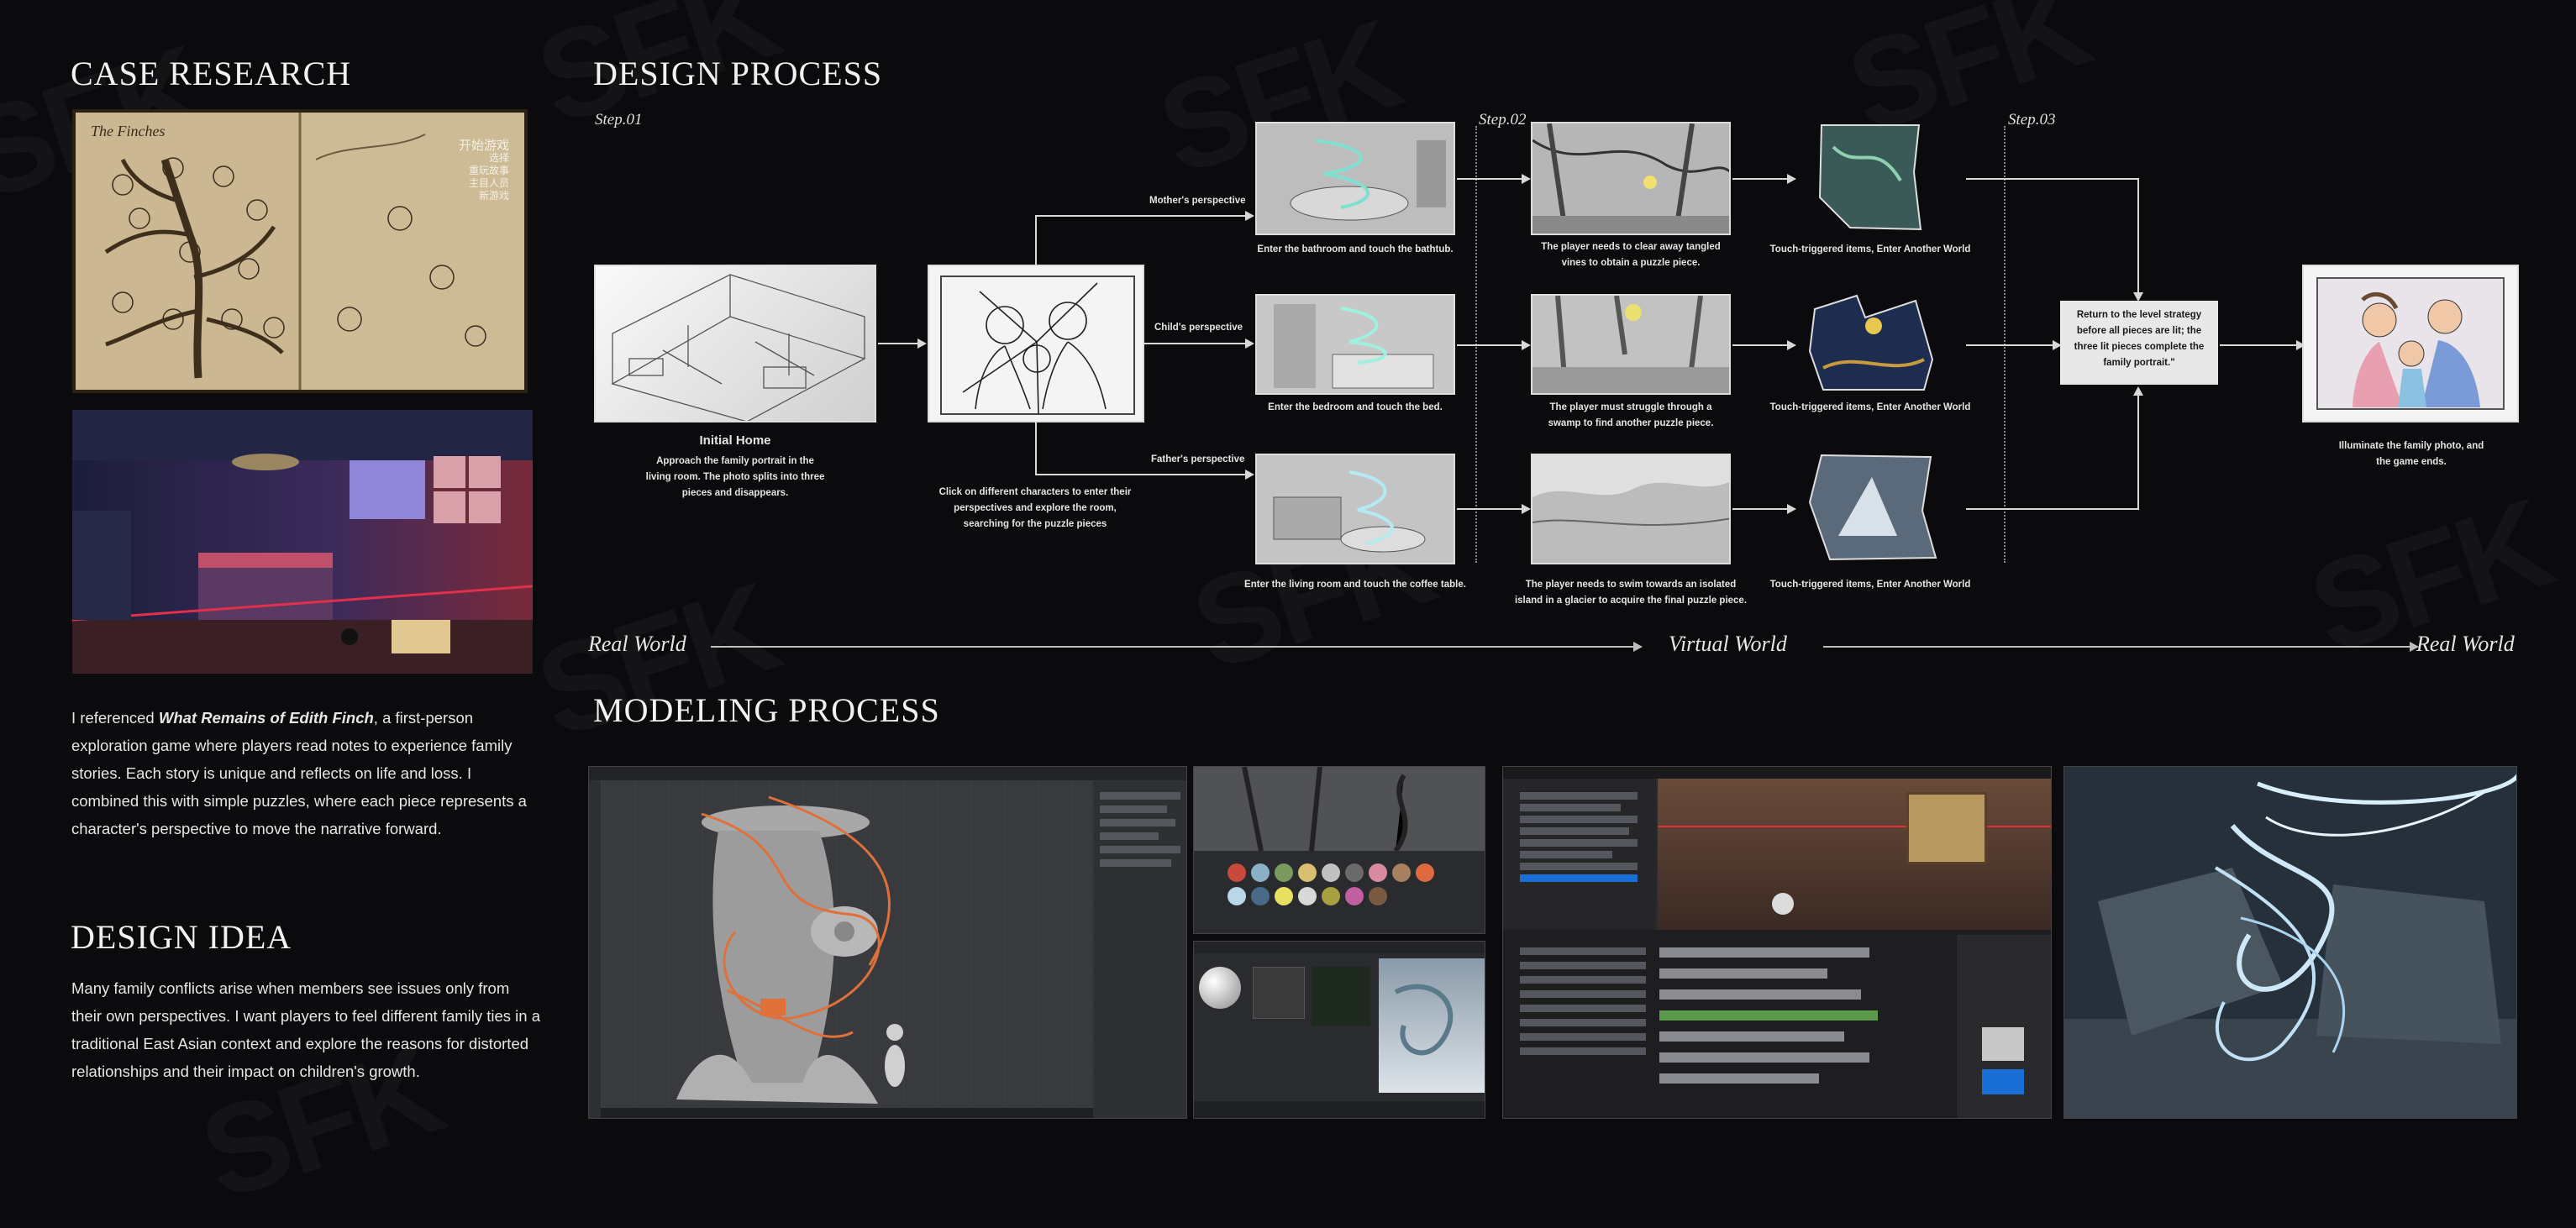  What do you see at coordinates (1339, 850) in the screenshot?
I see `material-editor-screenshot` at bounding box center [1339, 850].